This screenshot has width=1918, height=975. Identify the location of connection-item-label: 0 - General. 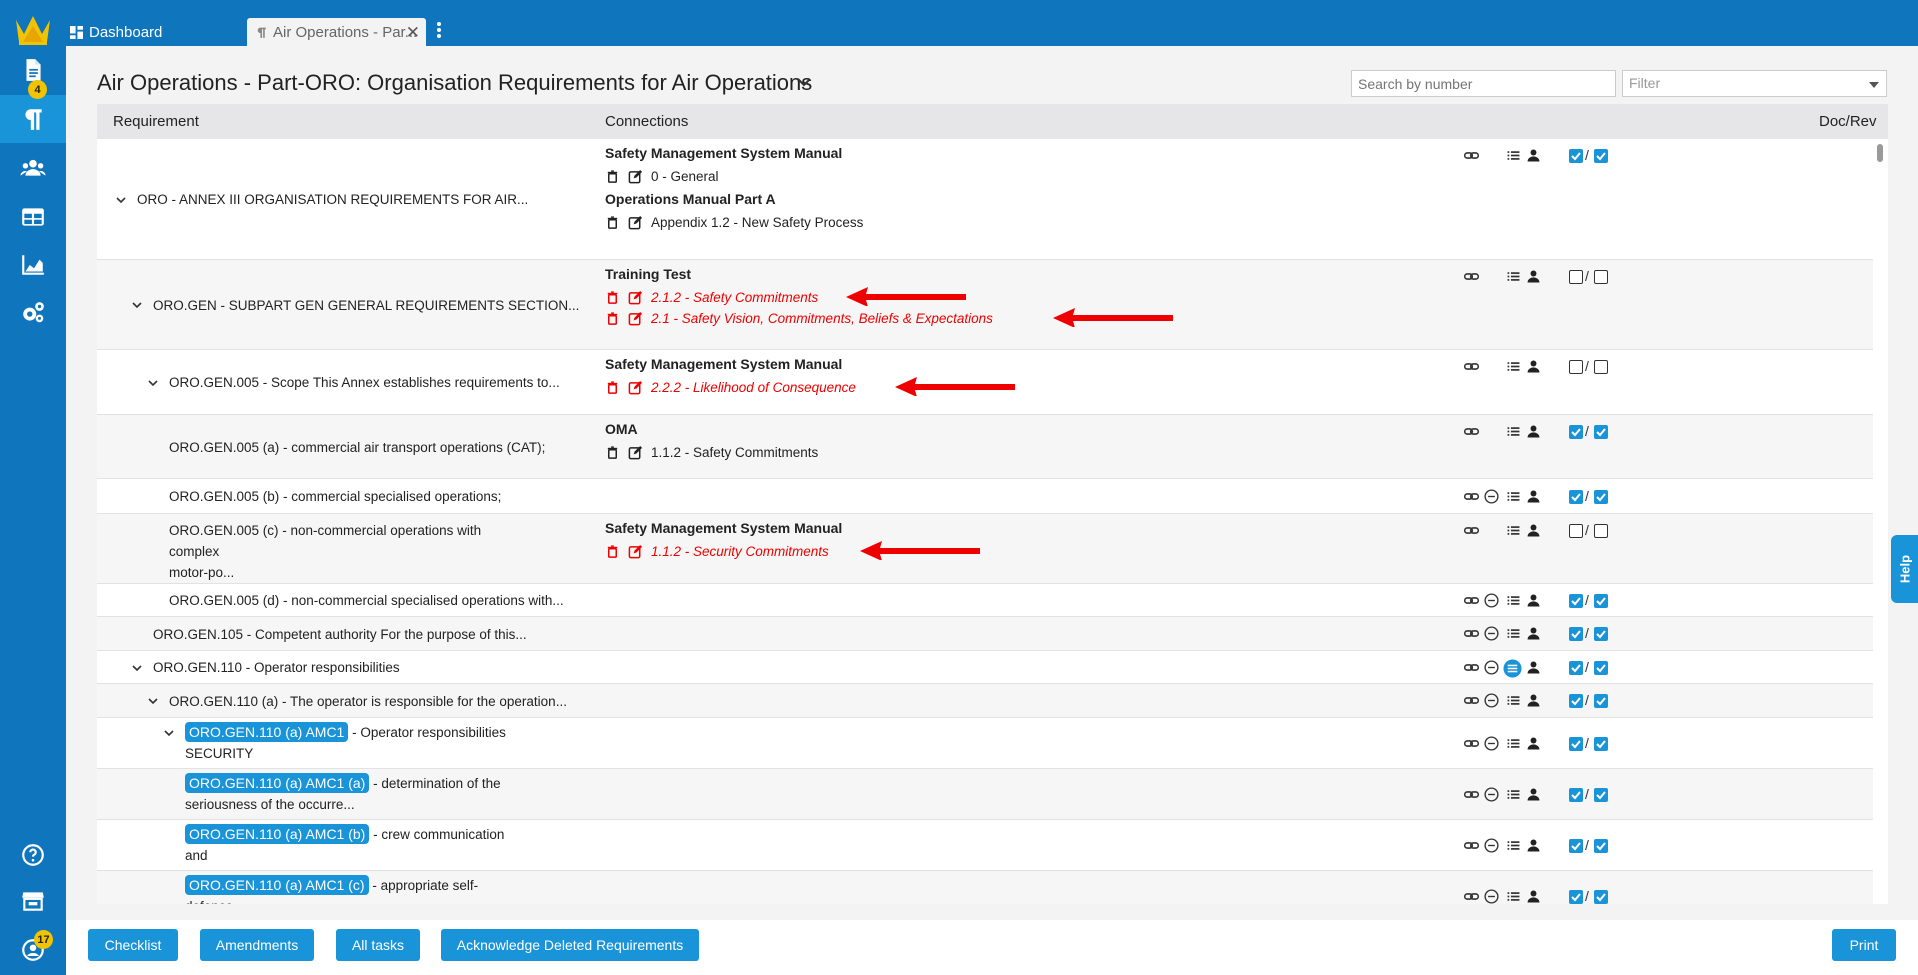
(685, 176).